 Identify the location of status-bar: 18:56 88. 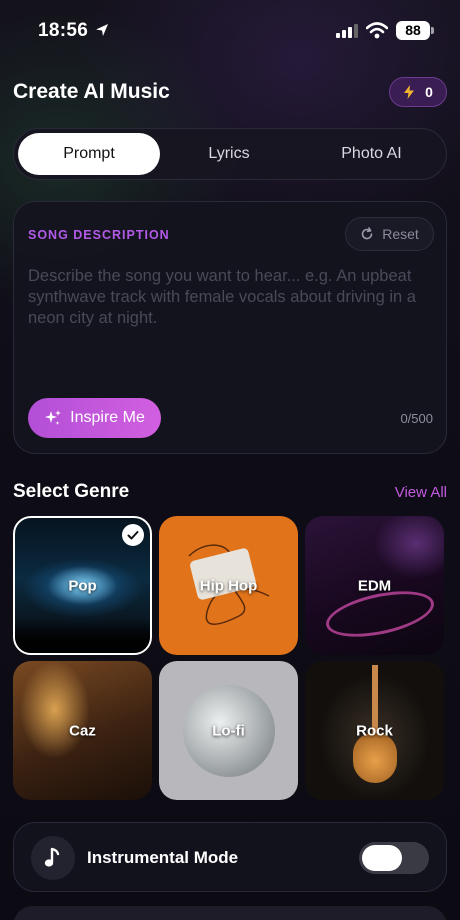
(230, 32).